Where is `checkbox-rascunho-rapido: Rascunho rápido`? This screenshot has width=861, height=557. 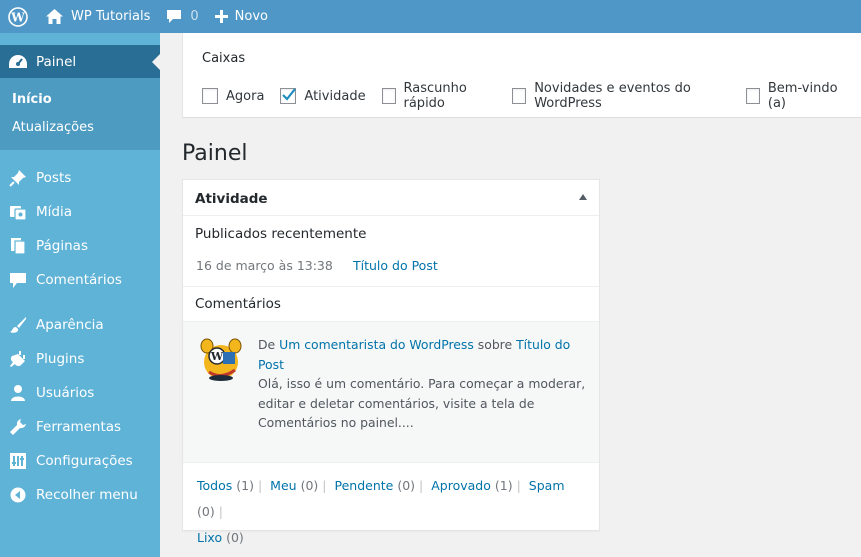 checkbox-rascunho-rapido: Rascunho rápido is located at coordinates (439, 96).